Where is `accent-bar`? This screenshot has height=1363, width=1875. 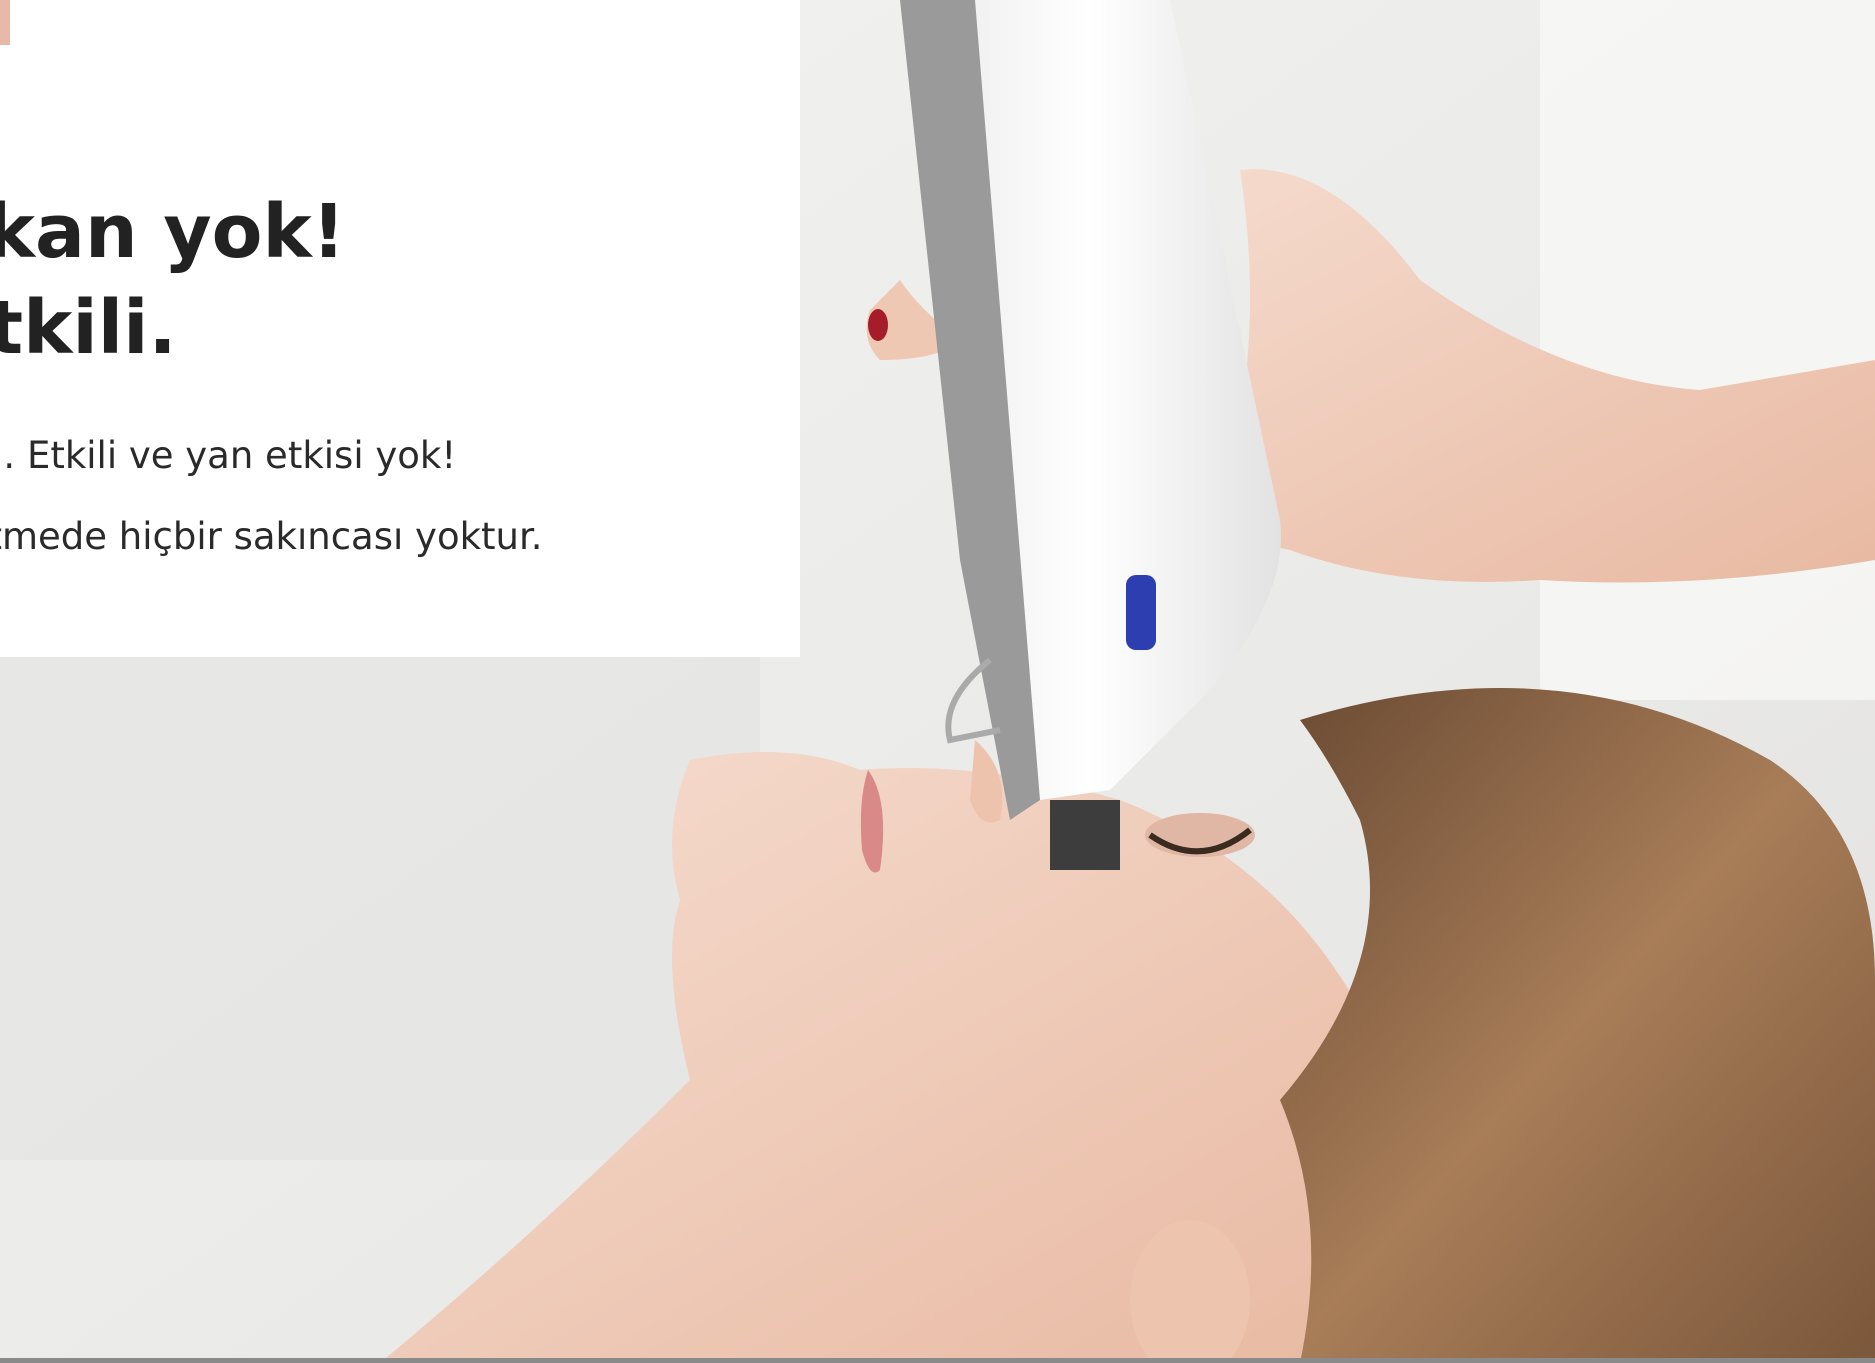 accent-bar is located at coordinates (5, 22).